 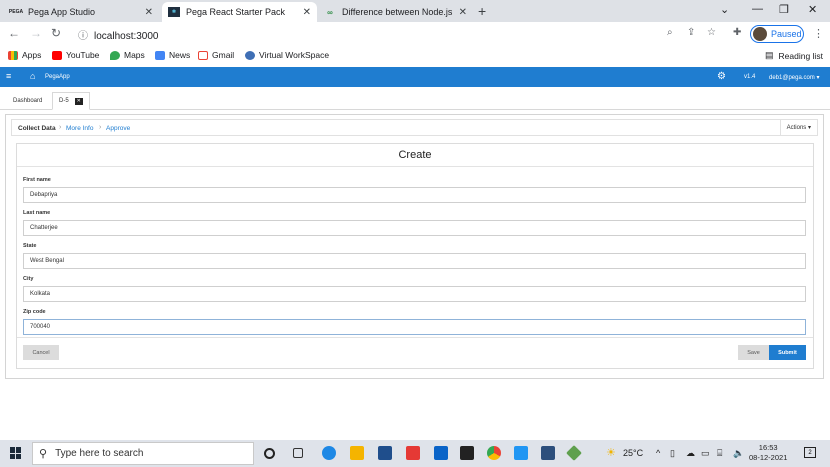 I want to click on bookmark-label: Apps, so click(x=32, y=55).